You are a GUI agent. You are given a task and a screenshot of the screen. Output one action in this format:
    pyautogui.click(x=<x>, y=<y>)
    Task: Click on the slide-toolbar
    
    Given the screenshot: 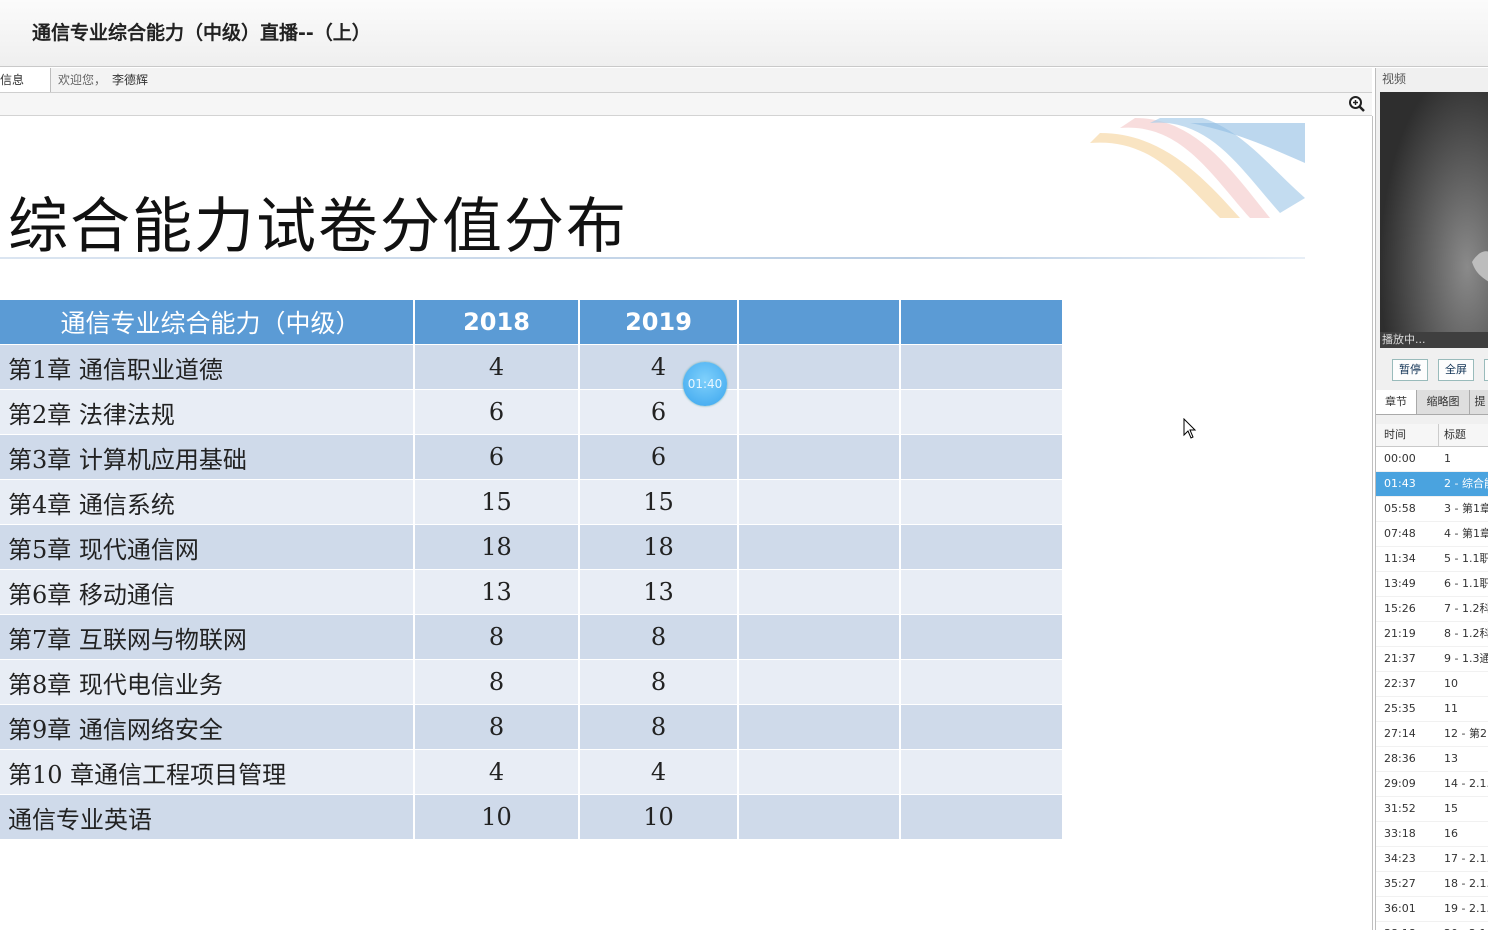 What is the action you would take?
    pyautogui.click(x=686, y=104)
    